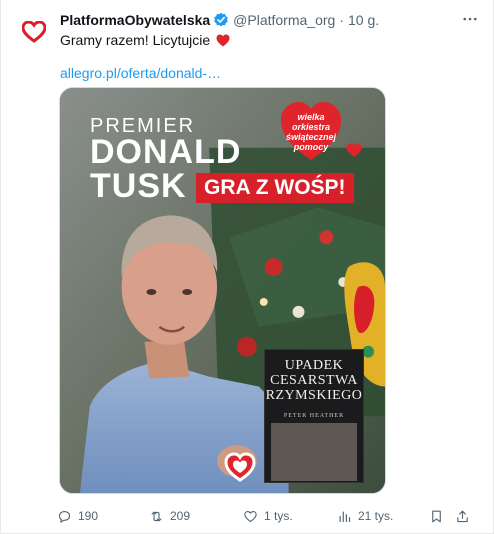 Image resolution: width=494 pixels, height=534 pixels. What do you see at coordinates (166, 152) in the screenshot?
I see `media-donald-text: DONALD` at bounding box center [166, 152].